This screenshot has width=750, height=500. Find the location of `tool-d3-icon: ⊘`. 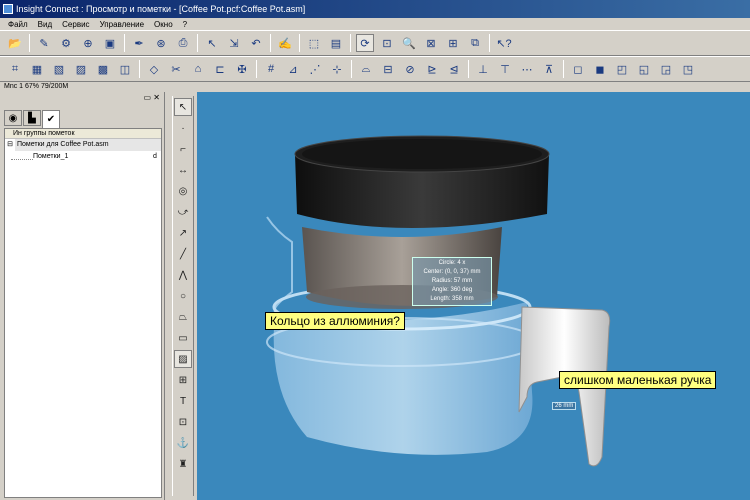

tool-d3-icon: ⊘ is located at coordinates (410, 69).